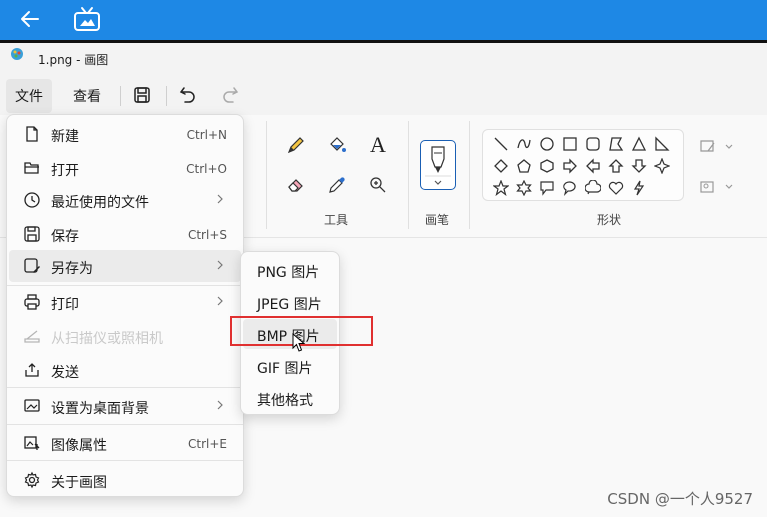 Image resolution: width=767 pixels, height=517 pixels. What do you see at coordinates (125, 266) in the screenshot?
I see `menu-item-save-as: 另存为` at bounding box center [125, 266].